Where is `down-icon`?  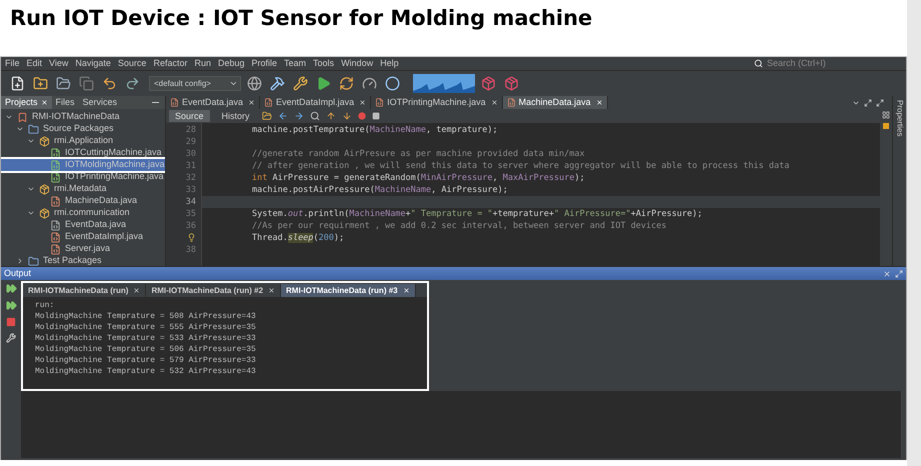
down-icon is located at coordinates (347, 116).